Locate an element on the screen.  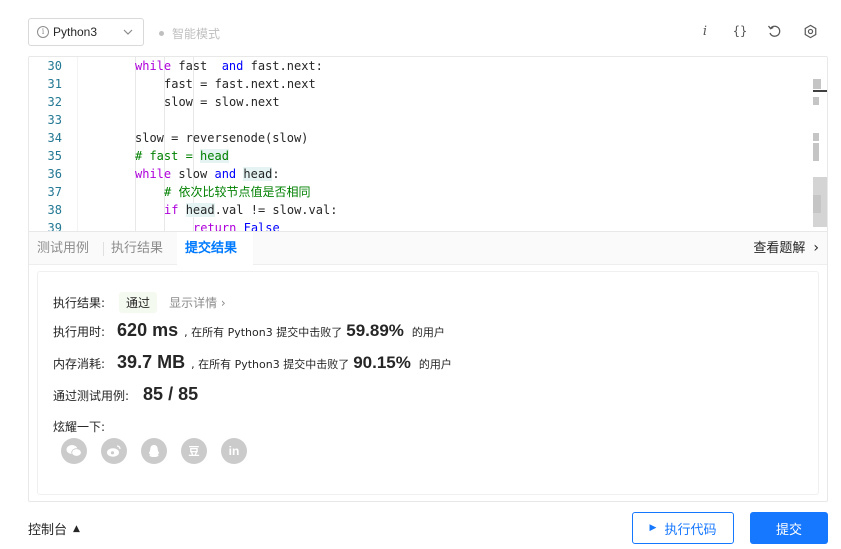
editor-toolbar: i Python3 智能模式 i {} is located at coordinates (420, 28).